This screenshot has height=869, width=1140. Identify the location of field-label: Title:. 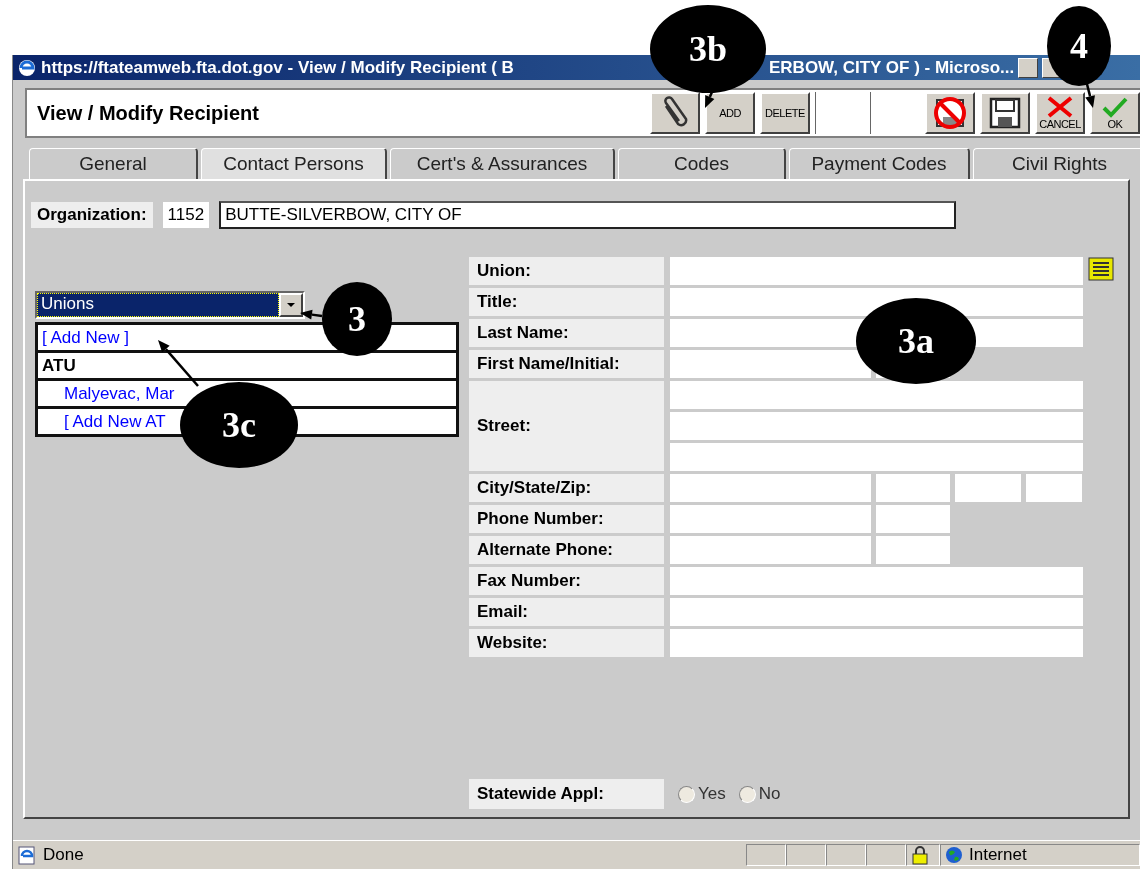
(566, 302).